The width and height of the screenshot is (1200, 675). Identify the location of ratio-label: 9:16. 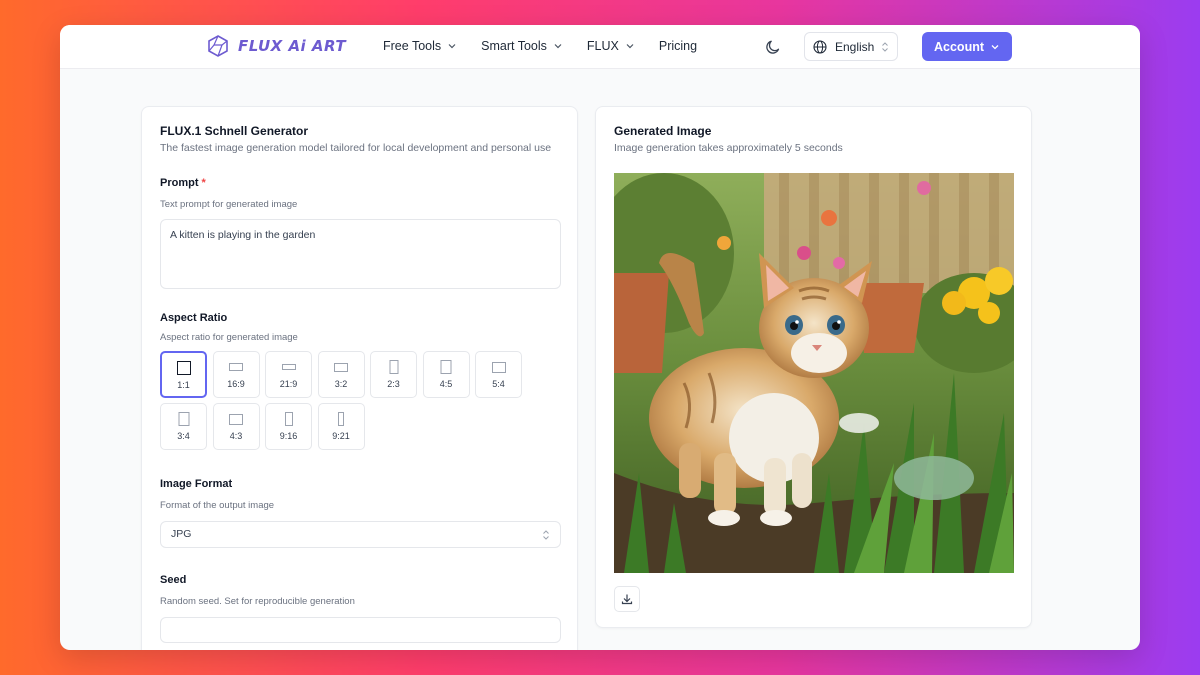
(288, 436).